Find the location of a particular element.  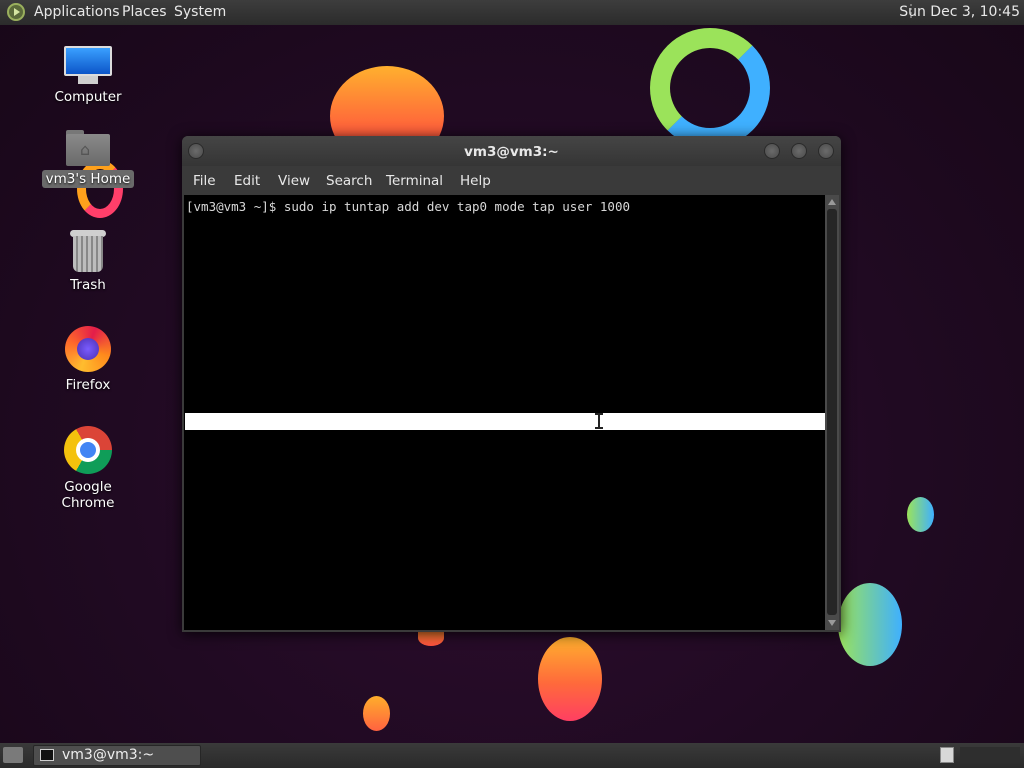

firefox-icon is located at coordinates (88, 349).